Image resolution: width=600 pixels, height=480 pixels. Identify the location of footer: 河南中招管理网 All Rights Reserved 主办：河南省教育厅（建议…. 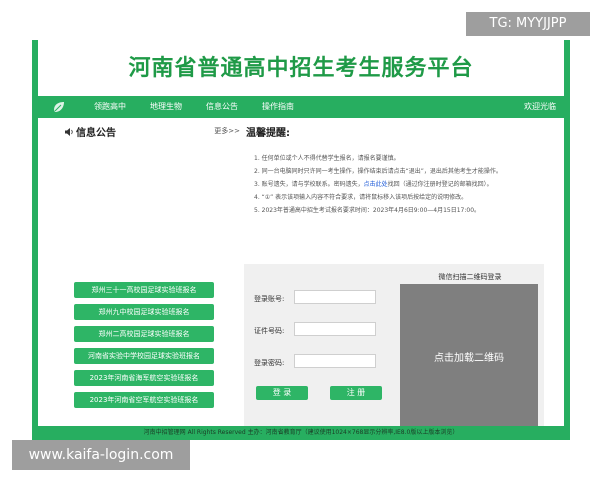
(301, 433).